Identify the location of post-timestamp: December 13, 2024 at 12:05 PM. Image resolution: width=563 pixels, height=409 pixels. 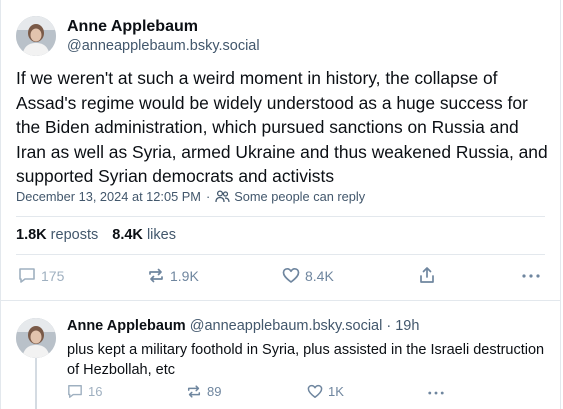
(108, 196).